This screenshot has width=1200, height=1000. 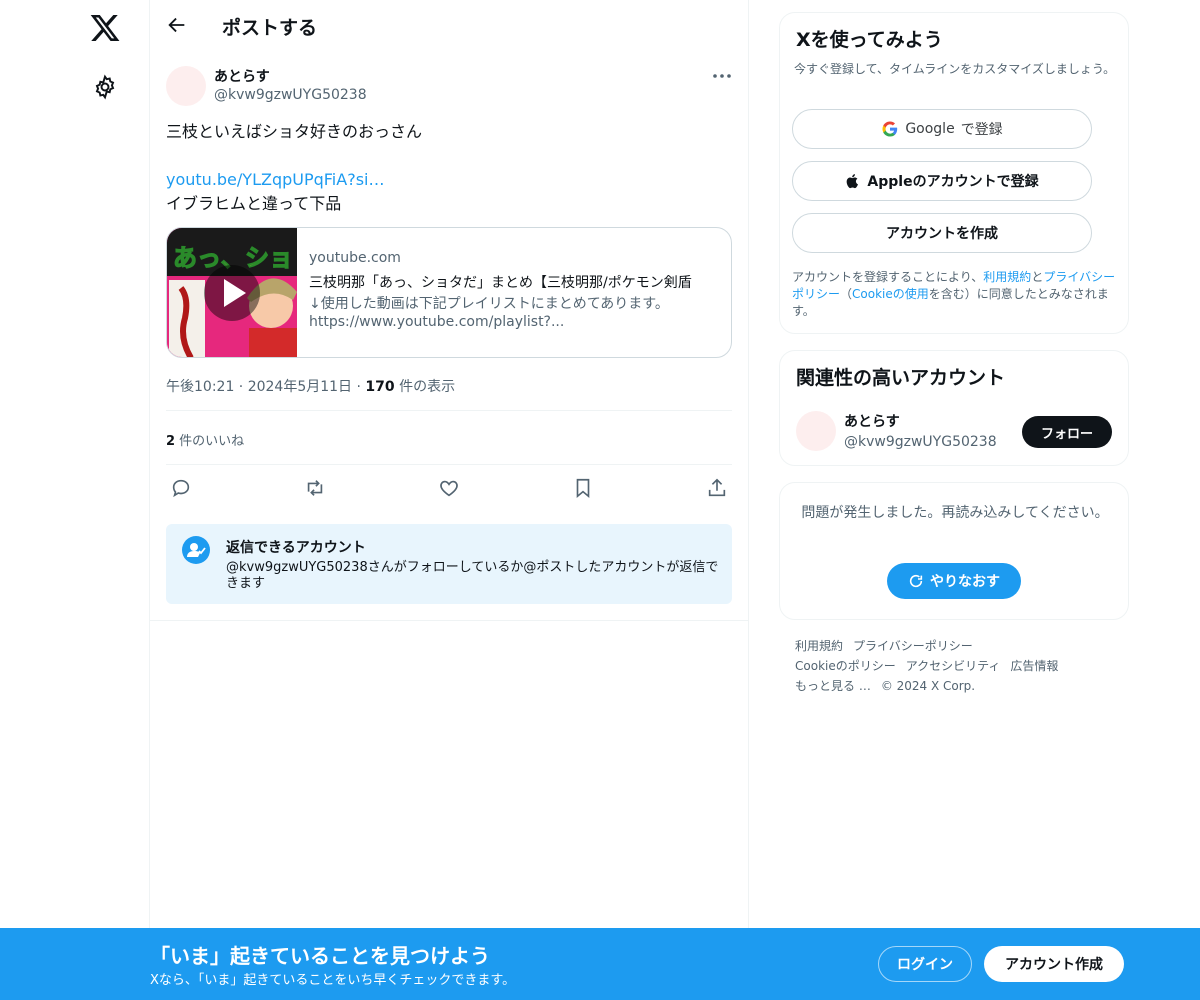 What do you see at coordinates (981, 130) in the screenshot?
I see `google-signup-label: で登録` at bounding box center [981, 130].